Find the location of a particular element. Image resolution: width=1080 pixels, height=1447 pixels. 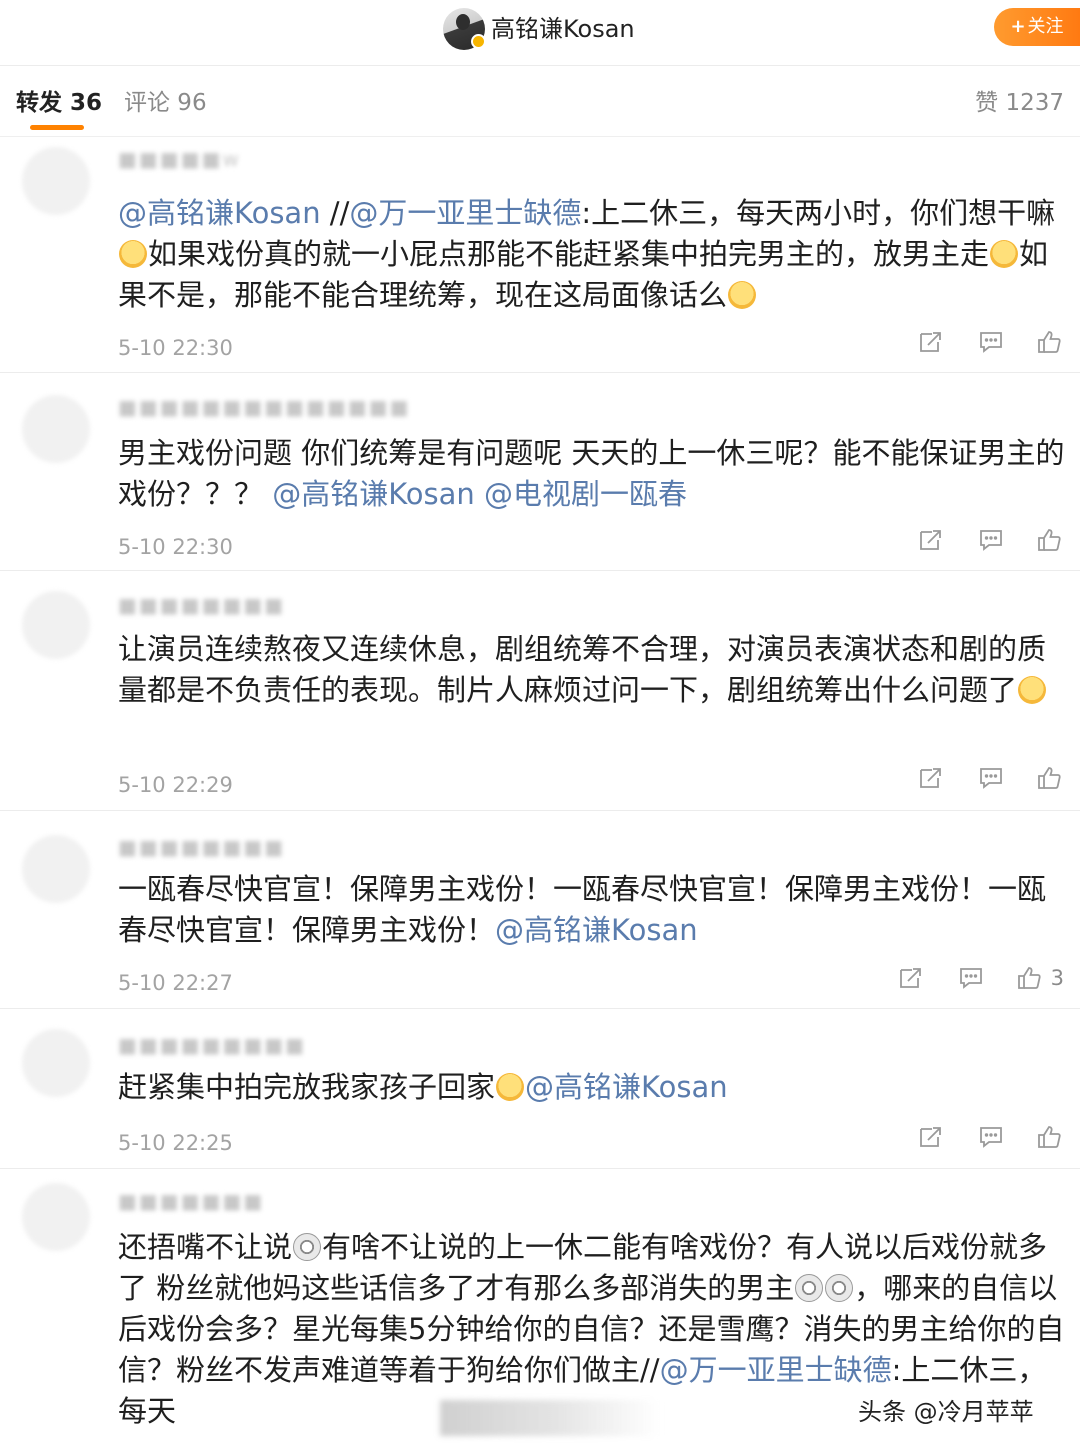

commenter-name: ■■■■■■■ is located at coordinates (191, 1201).